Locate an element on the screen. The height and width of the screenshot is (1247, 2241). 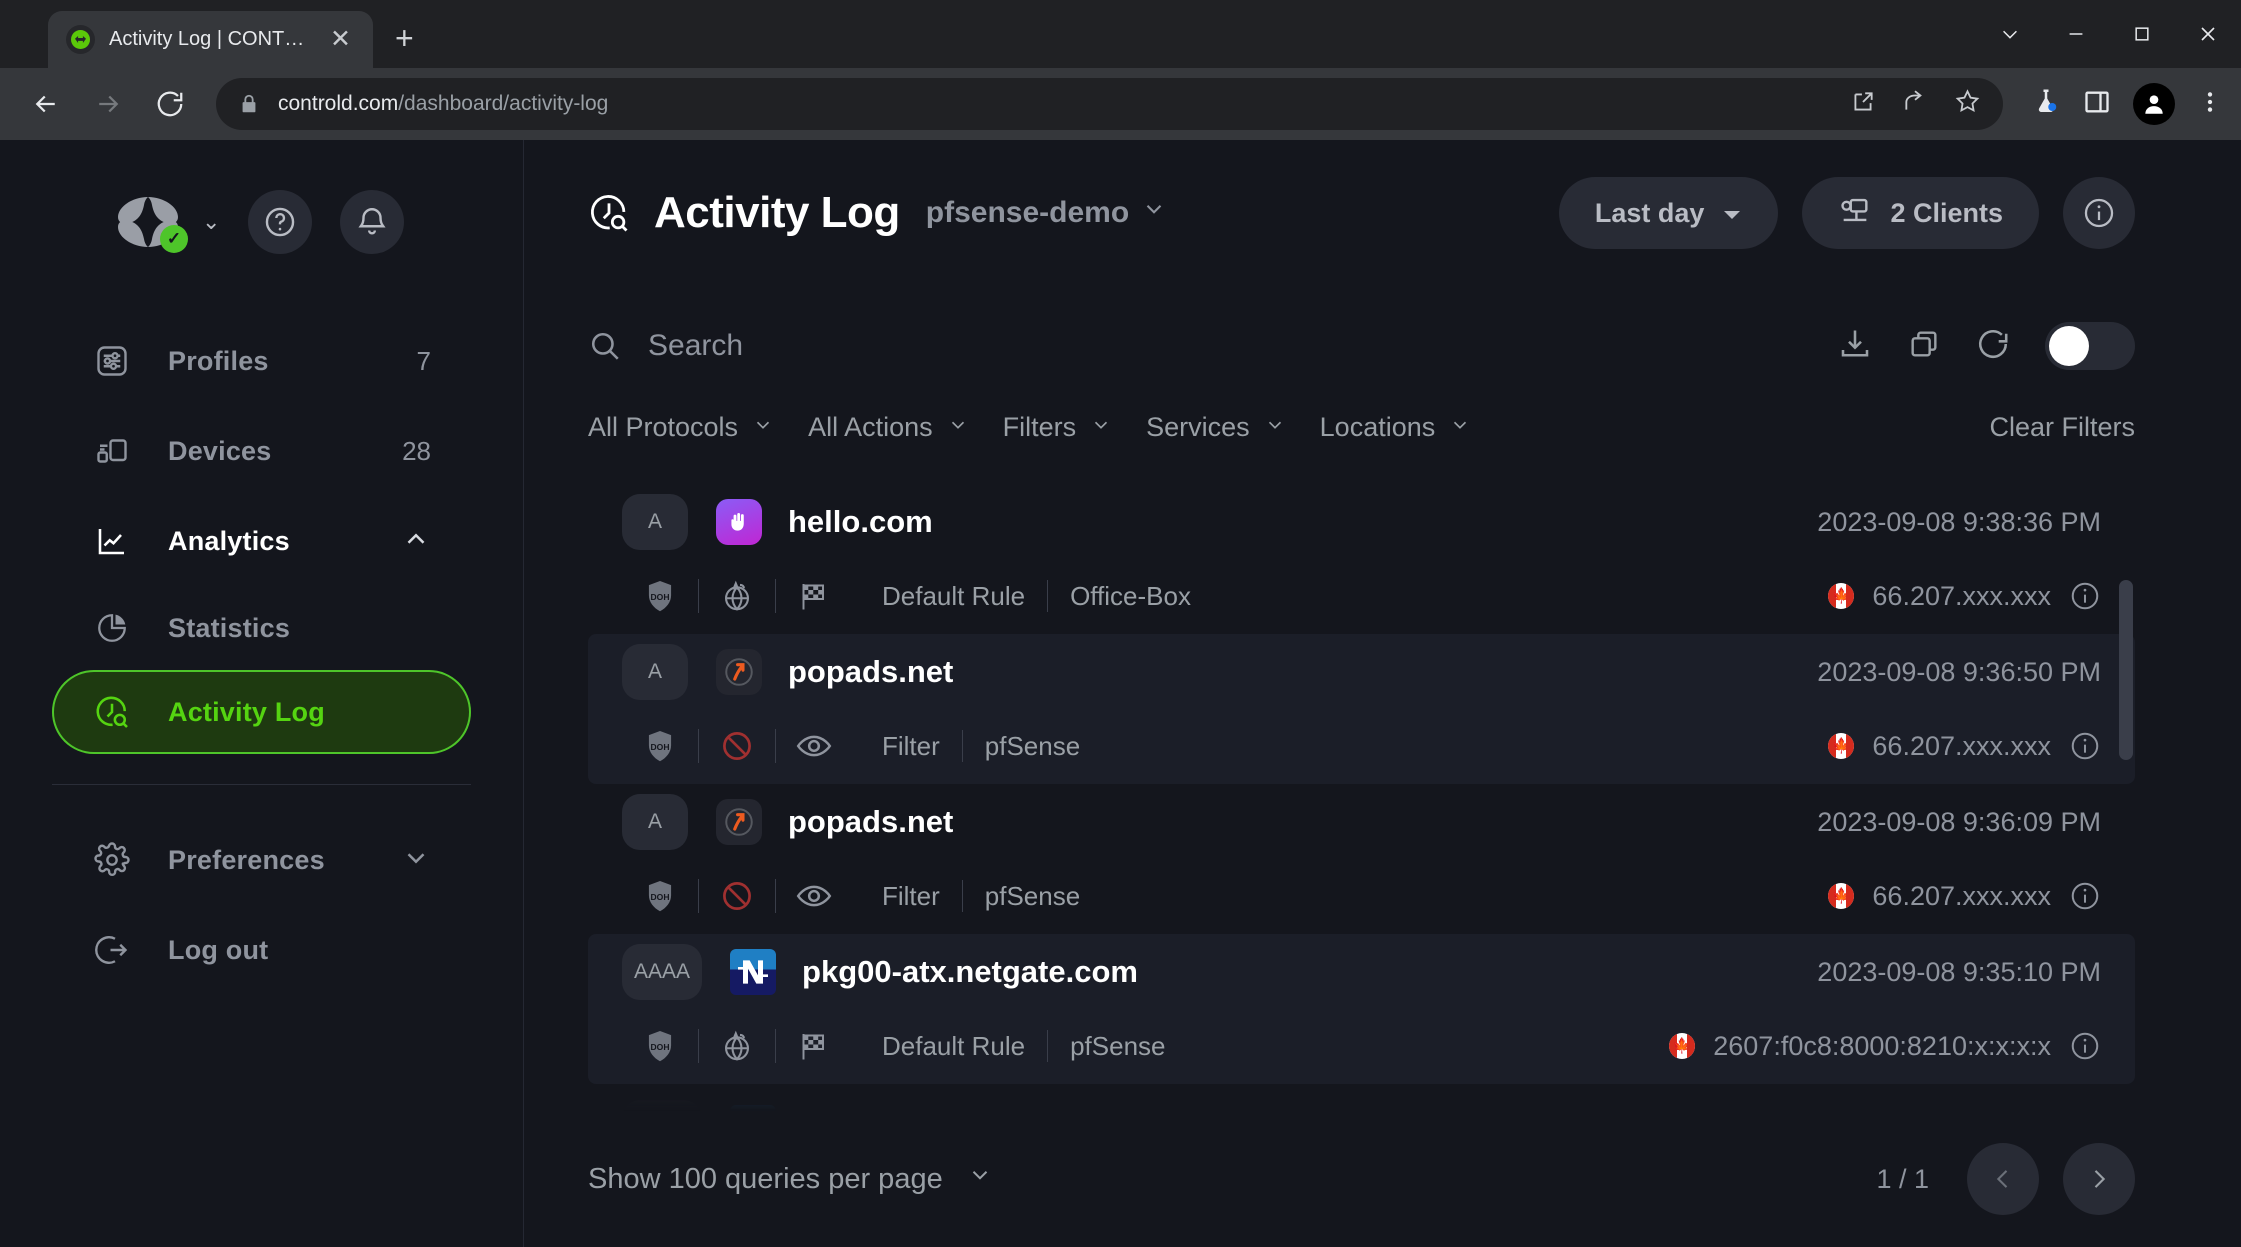
sidebar-item-count: 7 is located at coordinates (423, 360).